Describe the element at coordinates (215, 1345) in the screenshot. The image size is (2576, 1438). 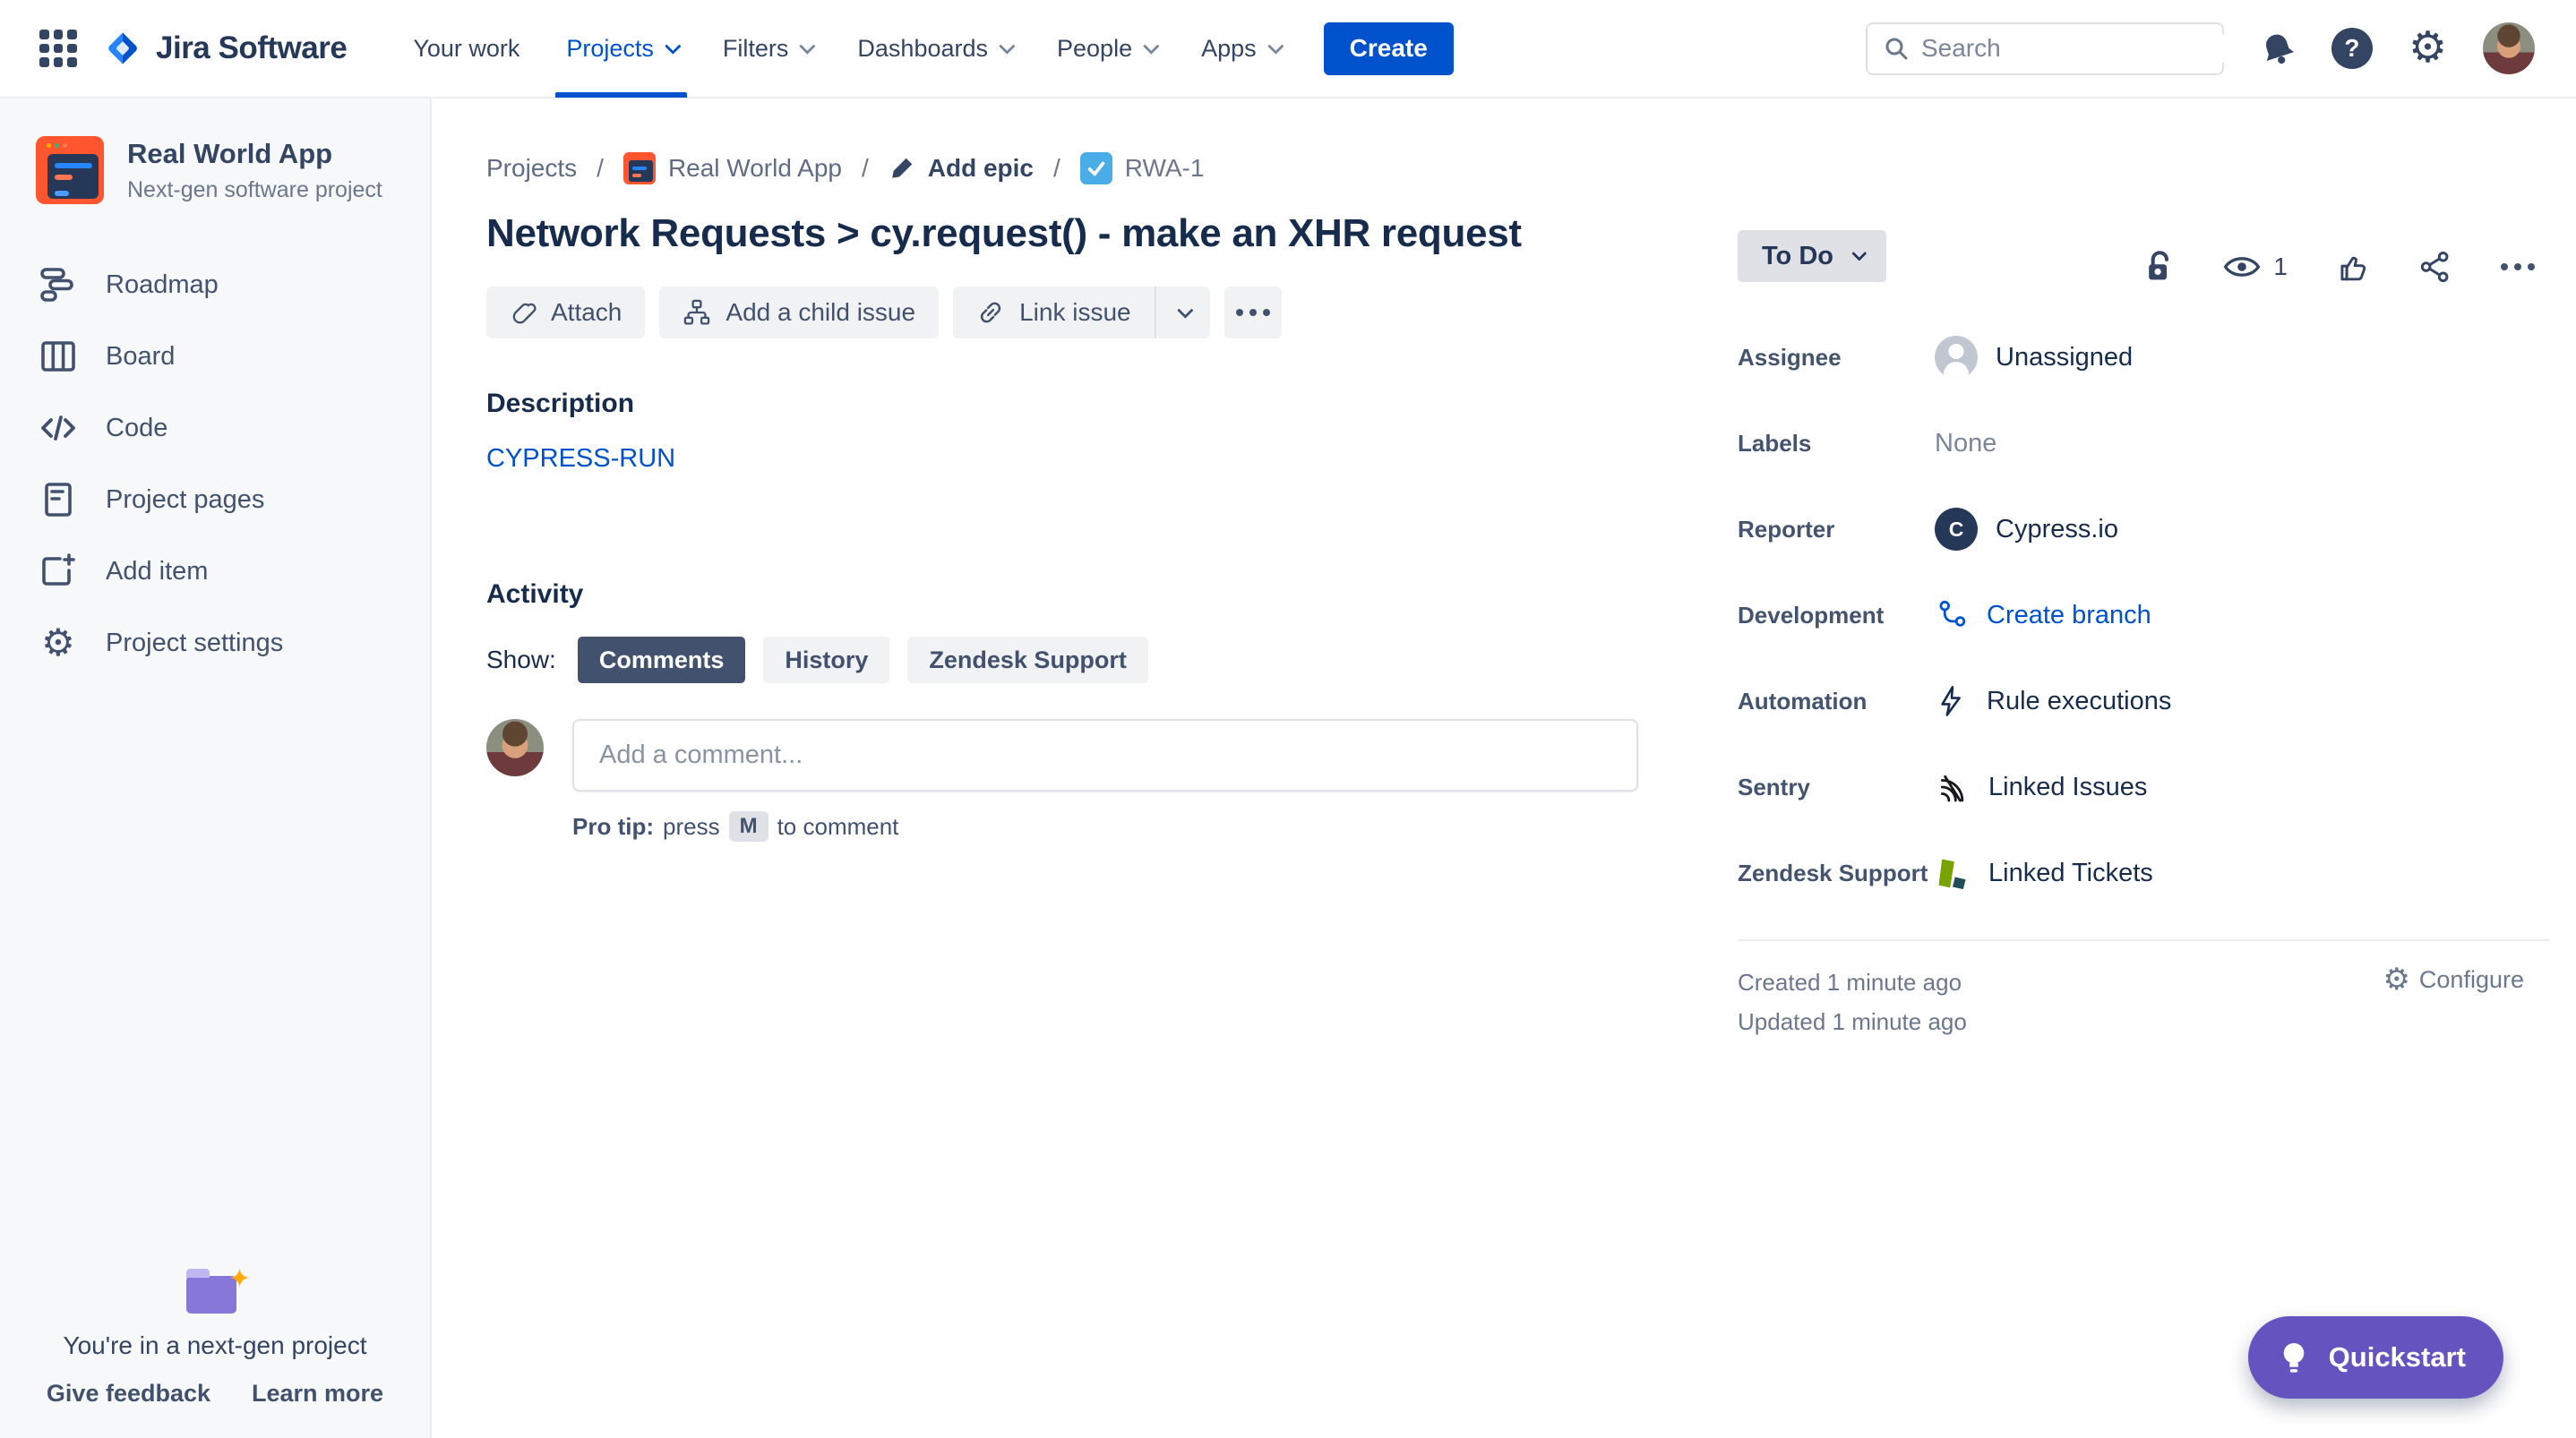
I see `next-gen-message: You're in a next-gen project` at that location.